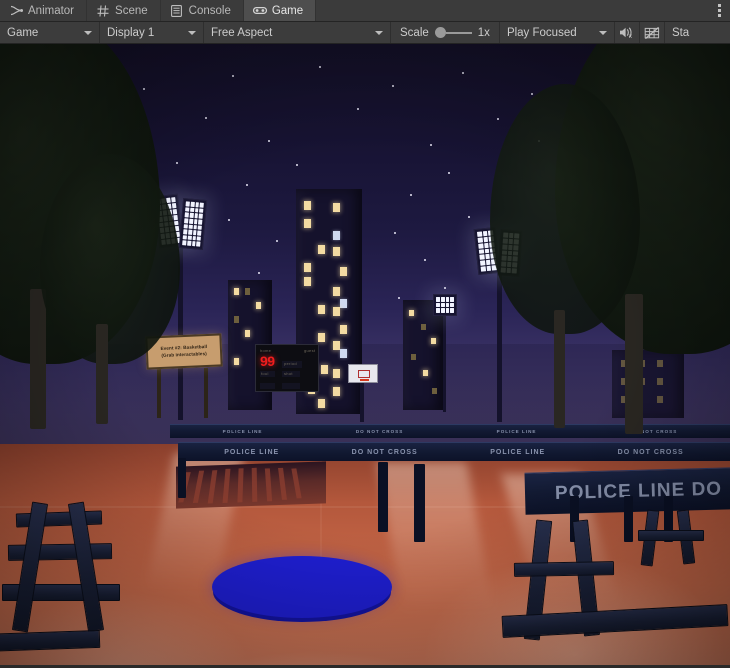 This screenshot has height=668, width=730. Describe the element at coordinates (102, 374) in the screenshot. I see `tree-left-trunk-b` at that location.